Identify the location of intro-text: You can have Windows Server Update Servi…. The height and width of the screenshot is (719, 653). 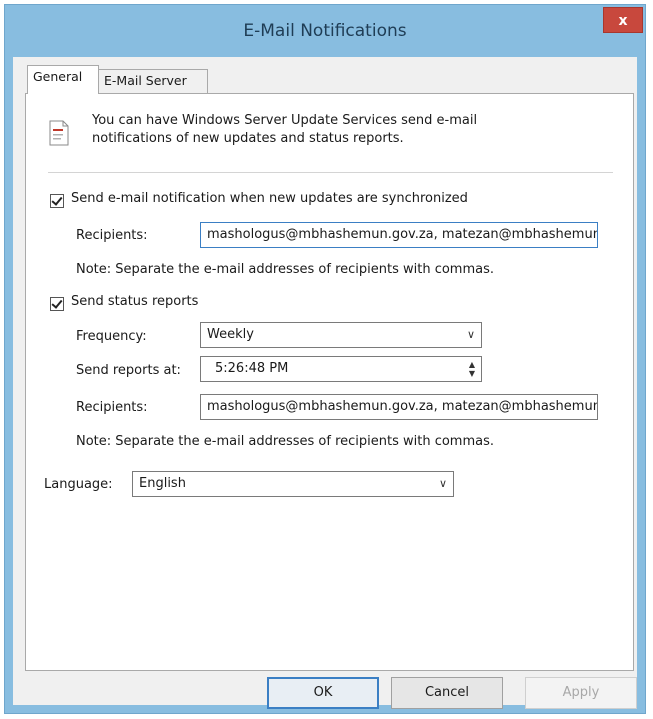
(285, 129).